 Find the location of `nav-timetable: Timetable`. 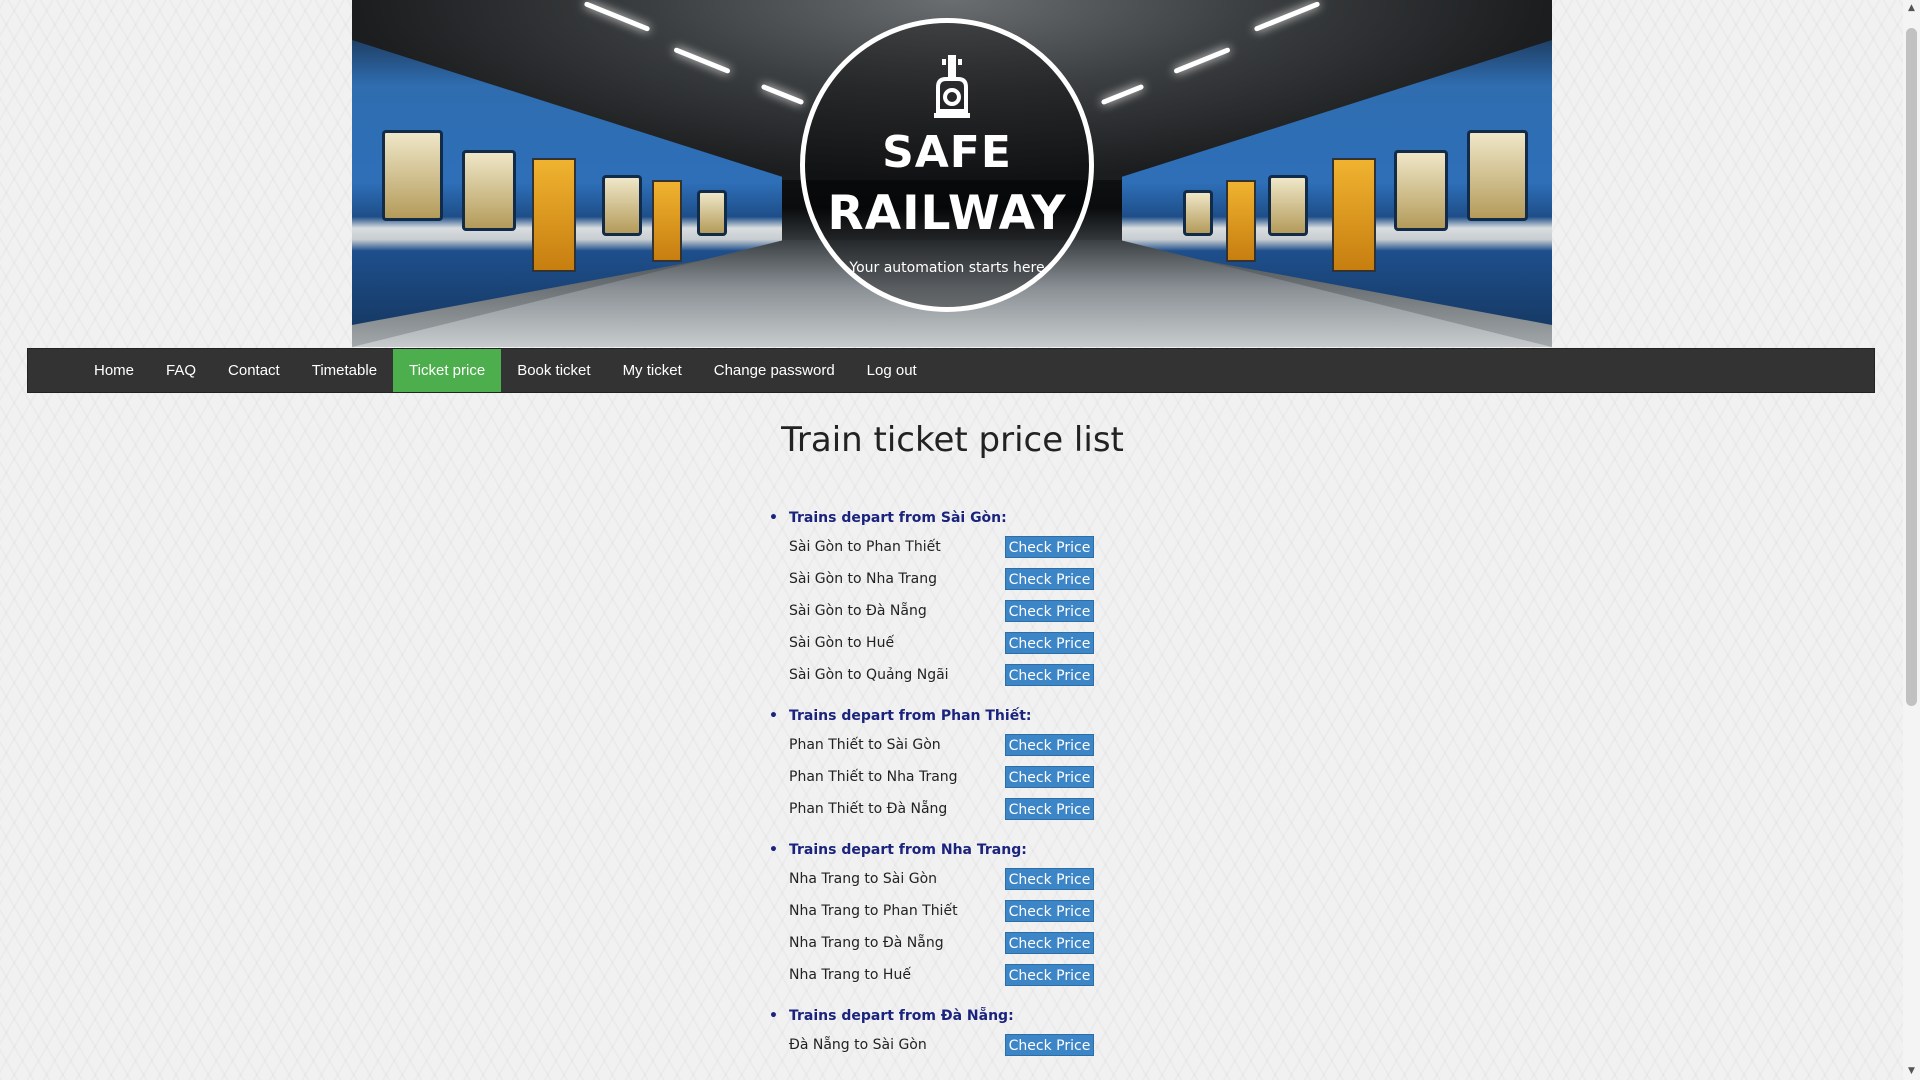

nav-timetable: Timetable is located at coordinates (344, 370).